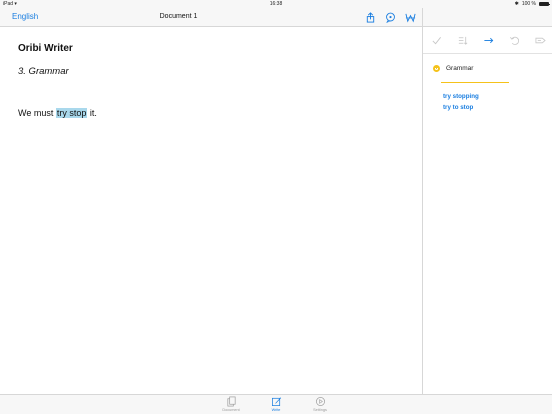 This screenshot has width=552, height=414. I want to click on settings-icon, so click(320, 401).